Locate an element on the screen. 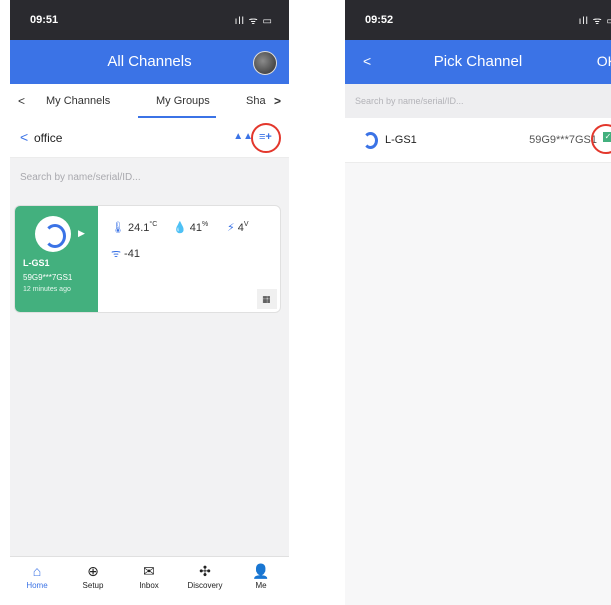 The width and height of the screenshot is (611, 605). person-icon: 👤 is located at coordinates (261, 571).